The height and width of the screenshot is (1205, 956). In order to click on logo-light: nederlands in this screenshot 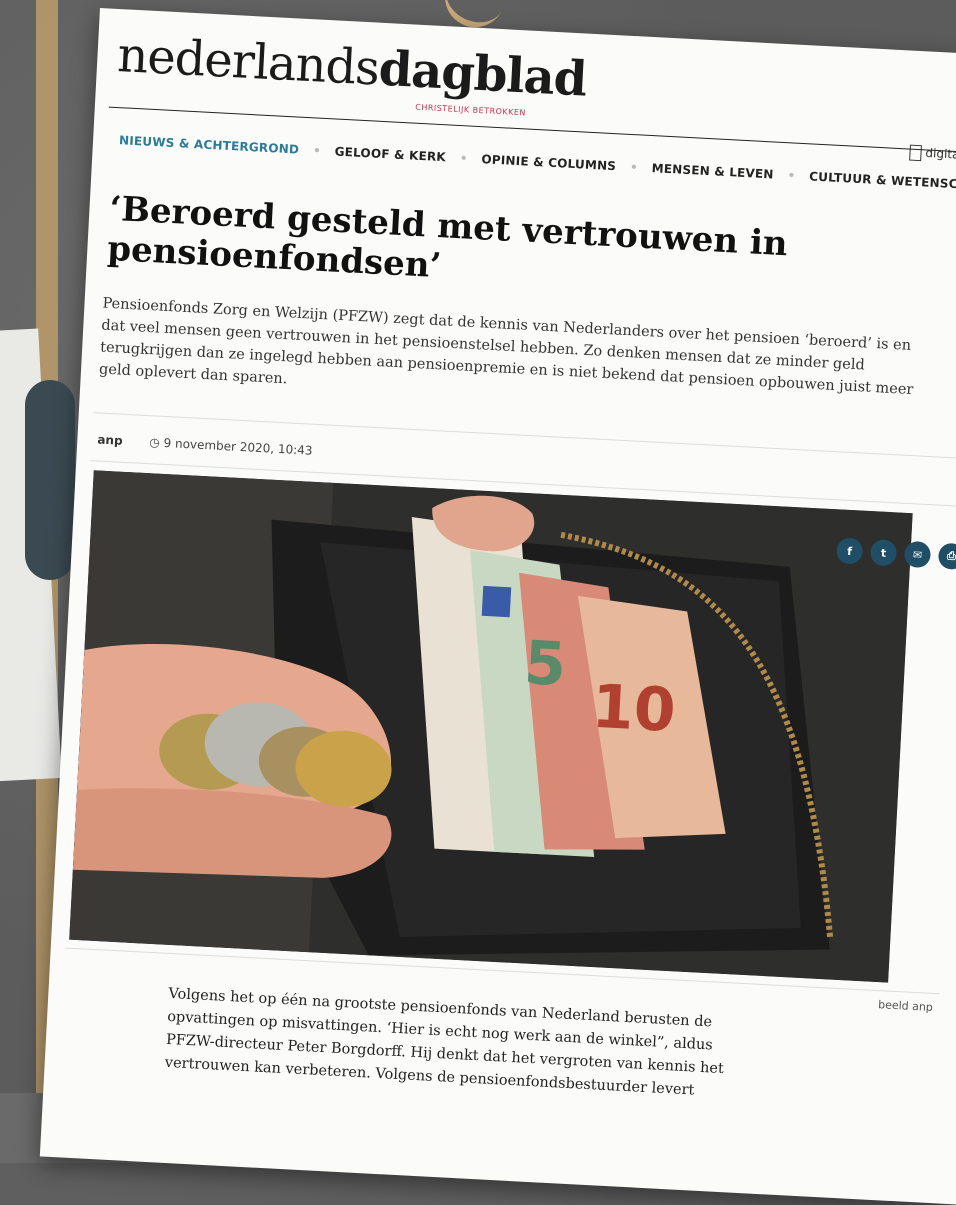, I will do `click(248, 62)`.